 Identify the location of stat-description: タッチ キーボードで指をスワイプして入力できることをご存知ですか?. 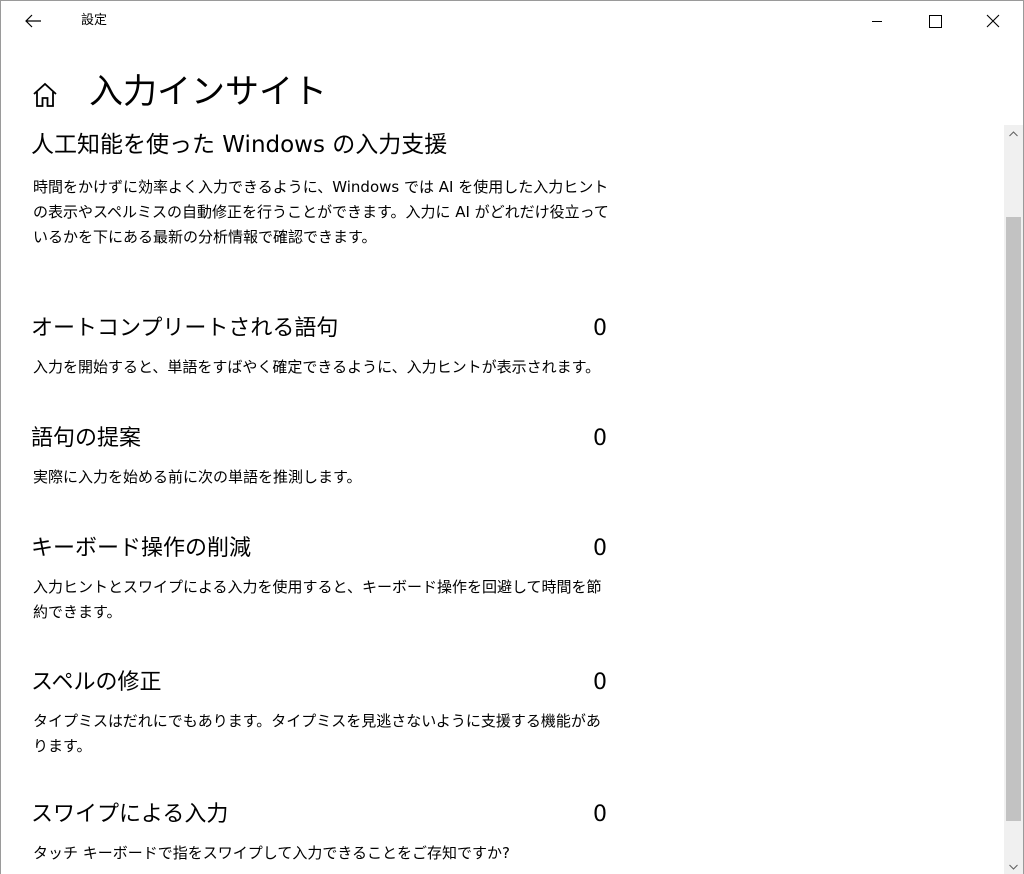
(271, 853).